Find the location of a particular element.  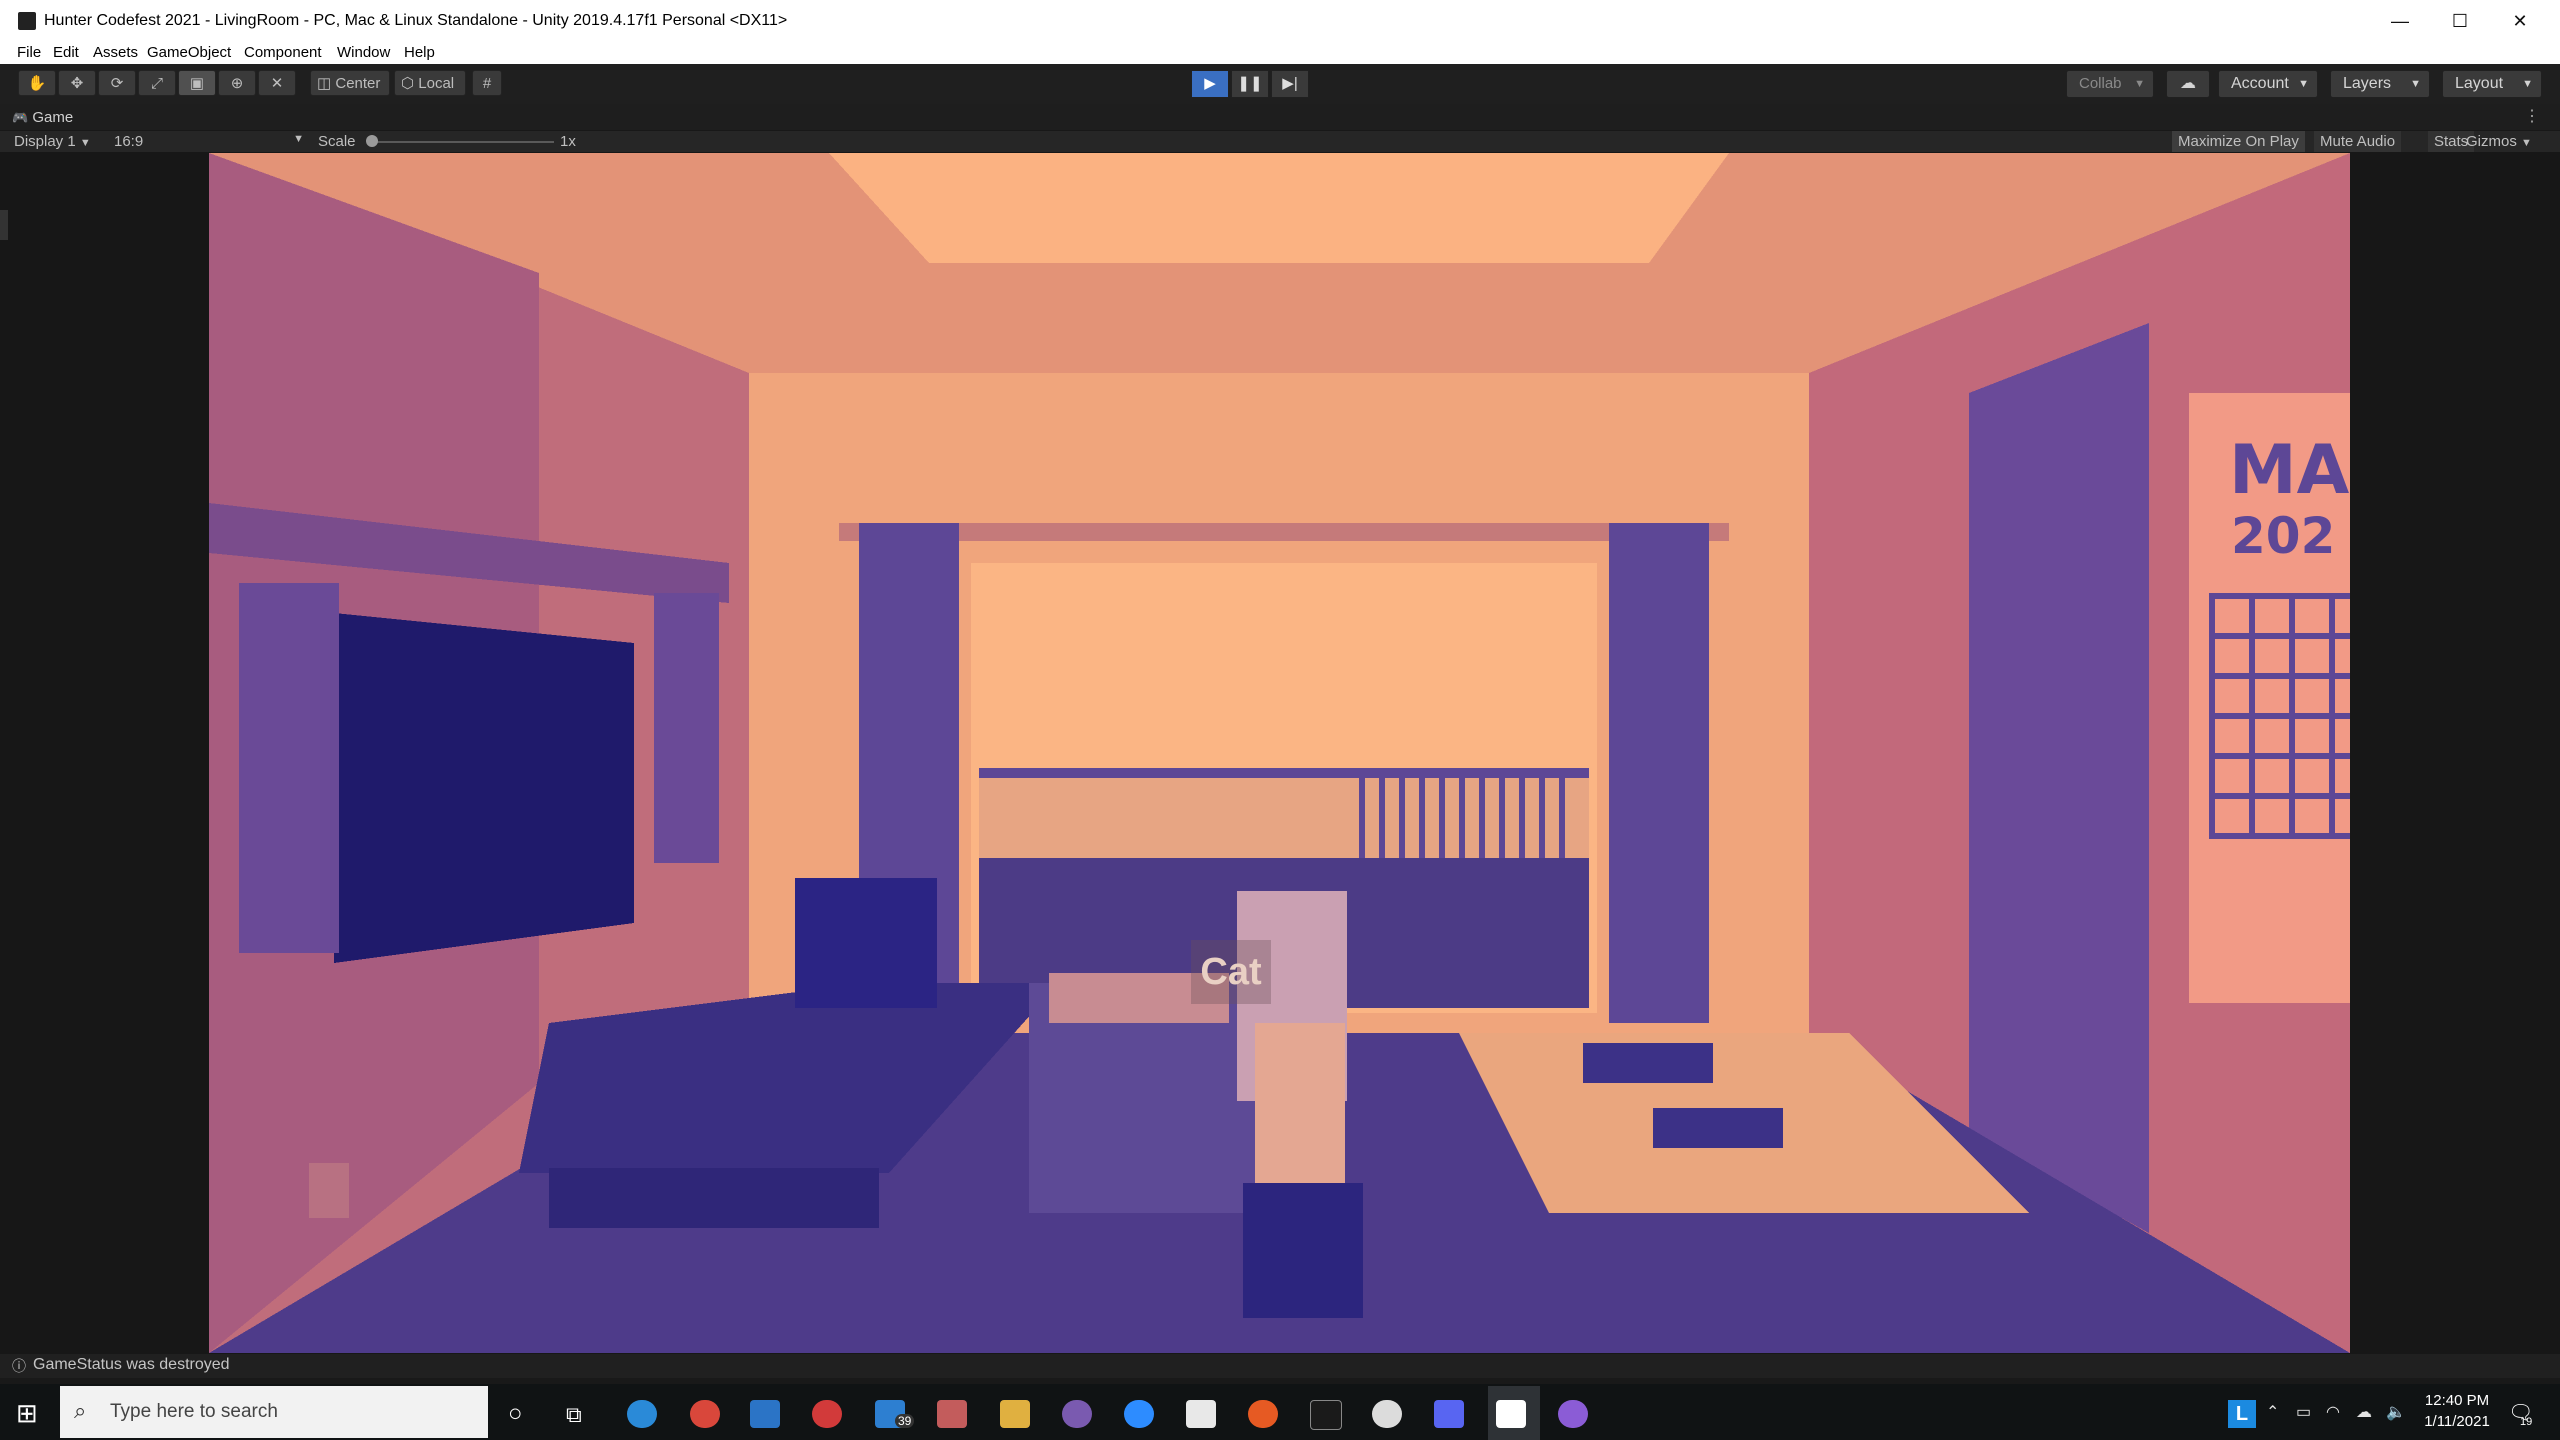

menu-help: Help is located at coordinates (419, 52).